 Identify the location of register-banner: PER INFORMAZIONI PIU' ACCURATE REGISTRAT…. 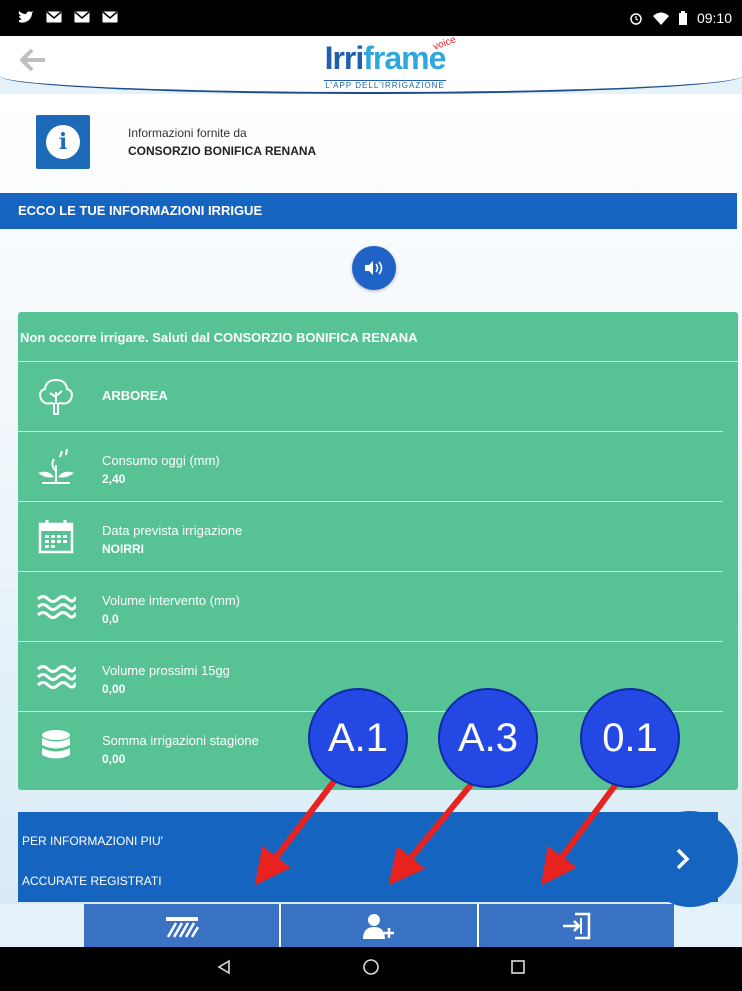
(368, 857).